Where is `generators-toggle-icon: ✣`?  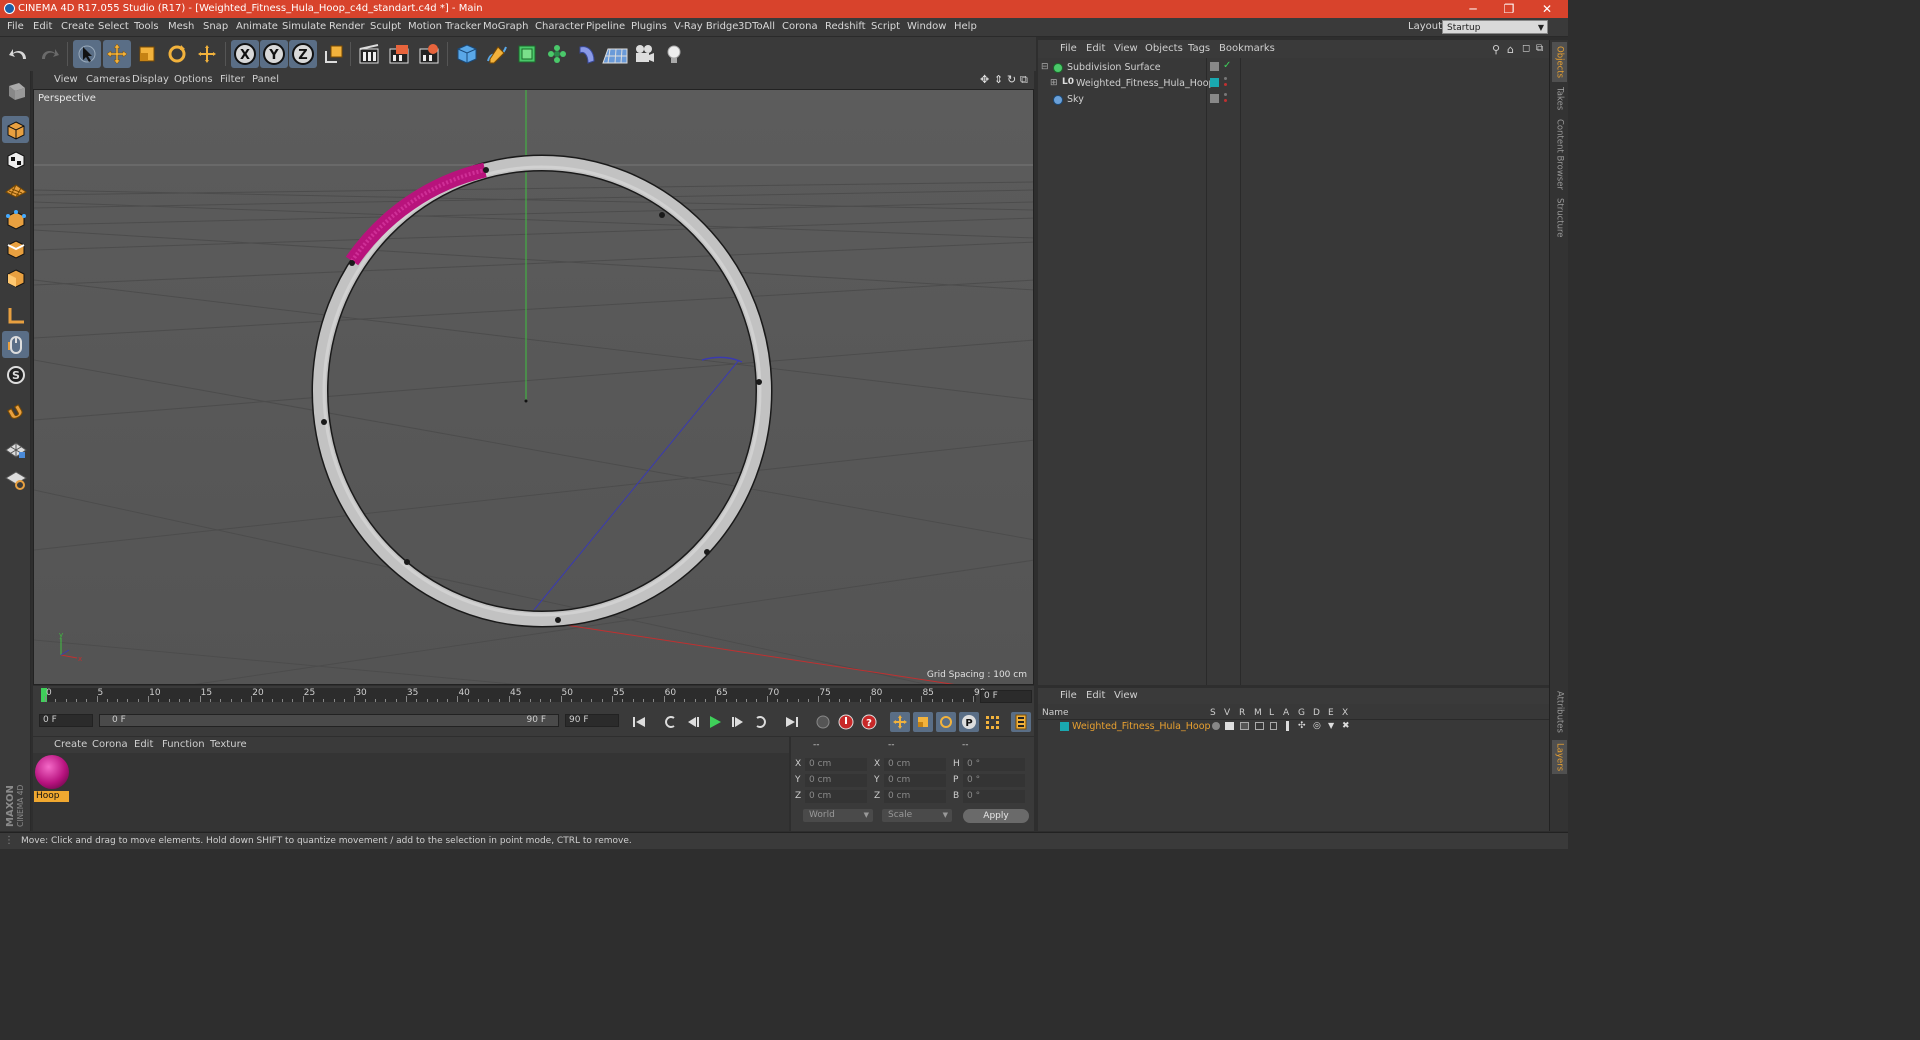 generators-toggle-icon: ✣ is located at coordinates (1302, 726).